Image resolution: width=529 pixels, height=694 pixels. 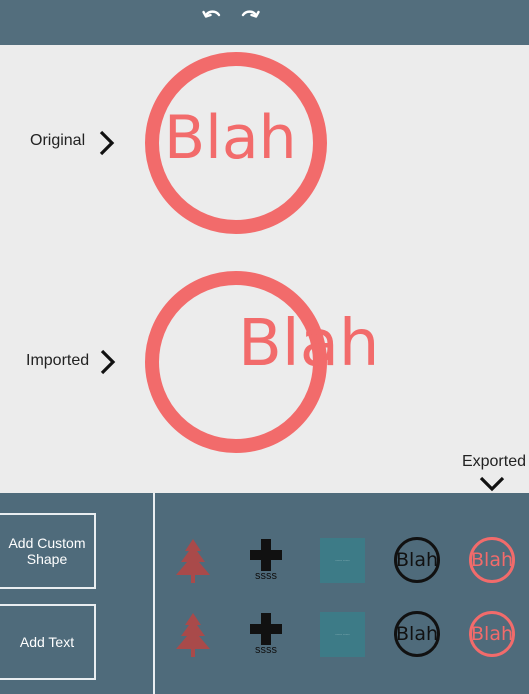 What do you see at coordinates (264, 22) in the screenshot?
I see `top-toolbar` at bounding box center [264, 22].